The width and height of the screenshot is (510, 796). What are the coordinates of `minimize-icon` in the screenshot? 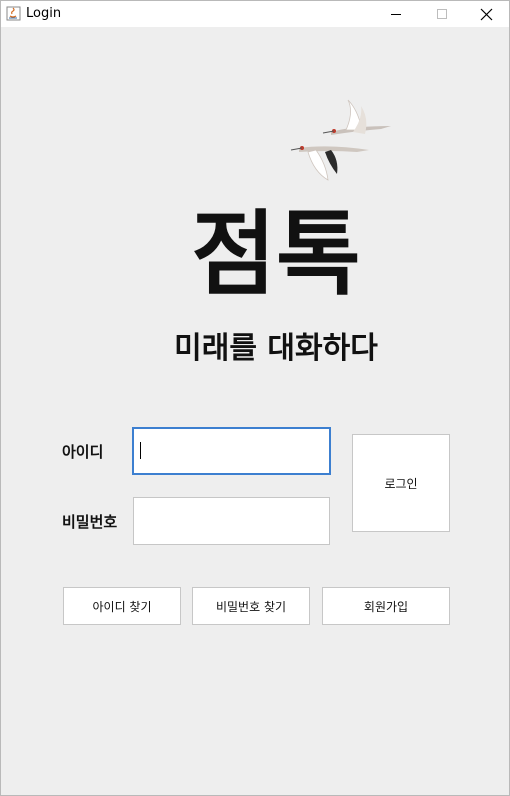 It's located at (396, 14).